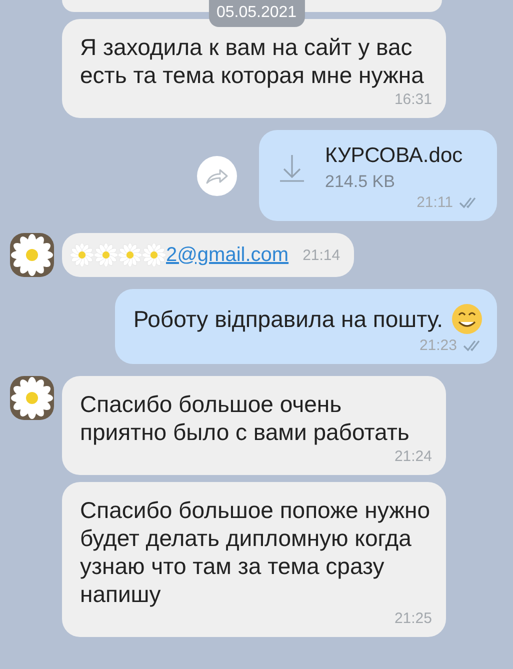  Describe the element at coordinates (413, 618) in the screenshot. I see `message-time: 21:25` at that location.